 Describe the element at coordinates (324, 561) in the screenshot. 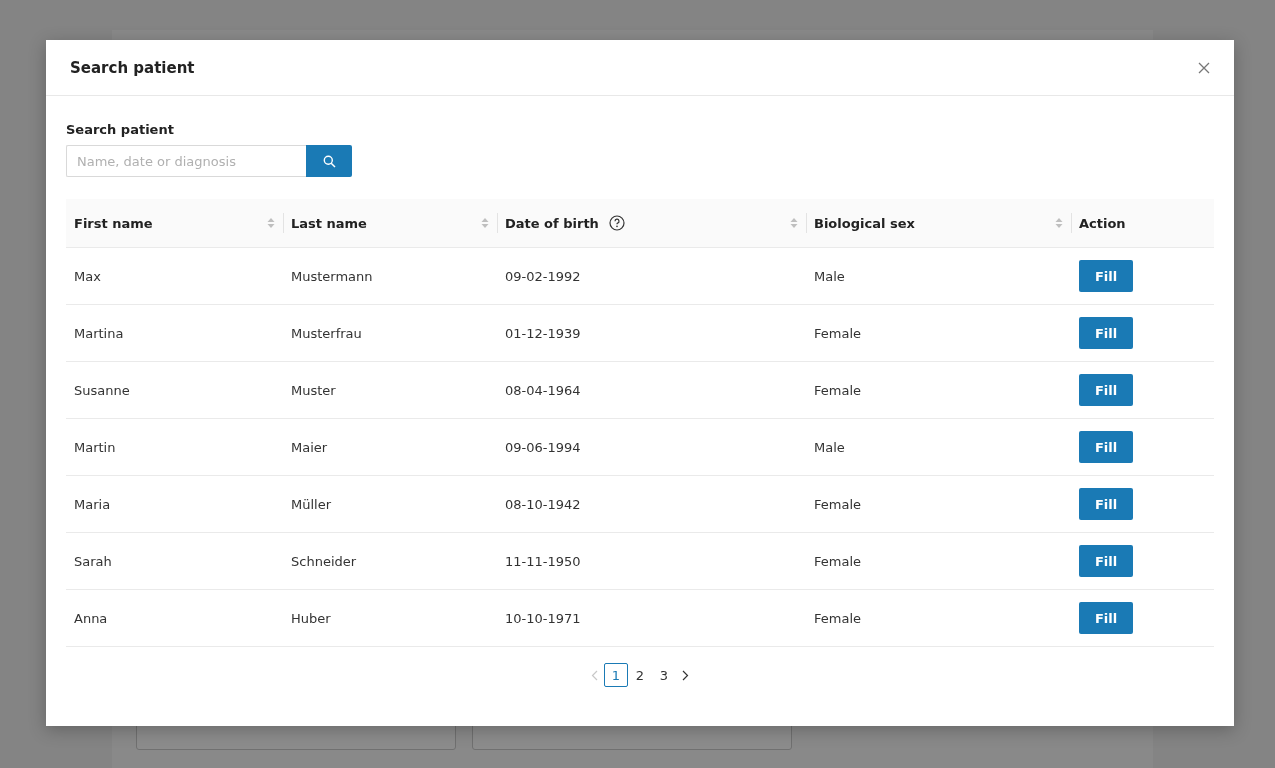

I see `table-cell: Schneider` at that location.